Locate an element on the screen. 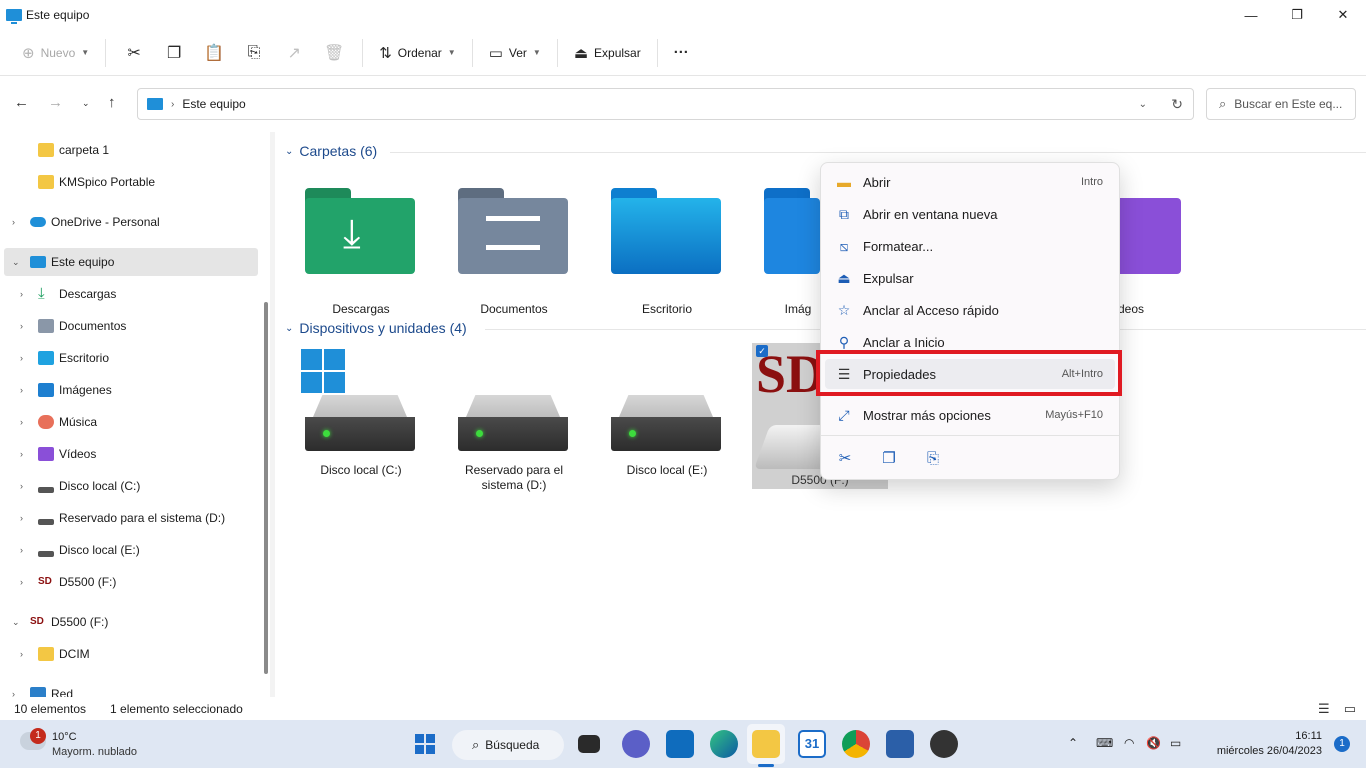 Image resolution: width=1366 pixels, height=768 pixels. folder-name: Descargas is located at coordinates (361, 309).